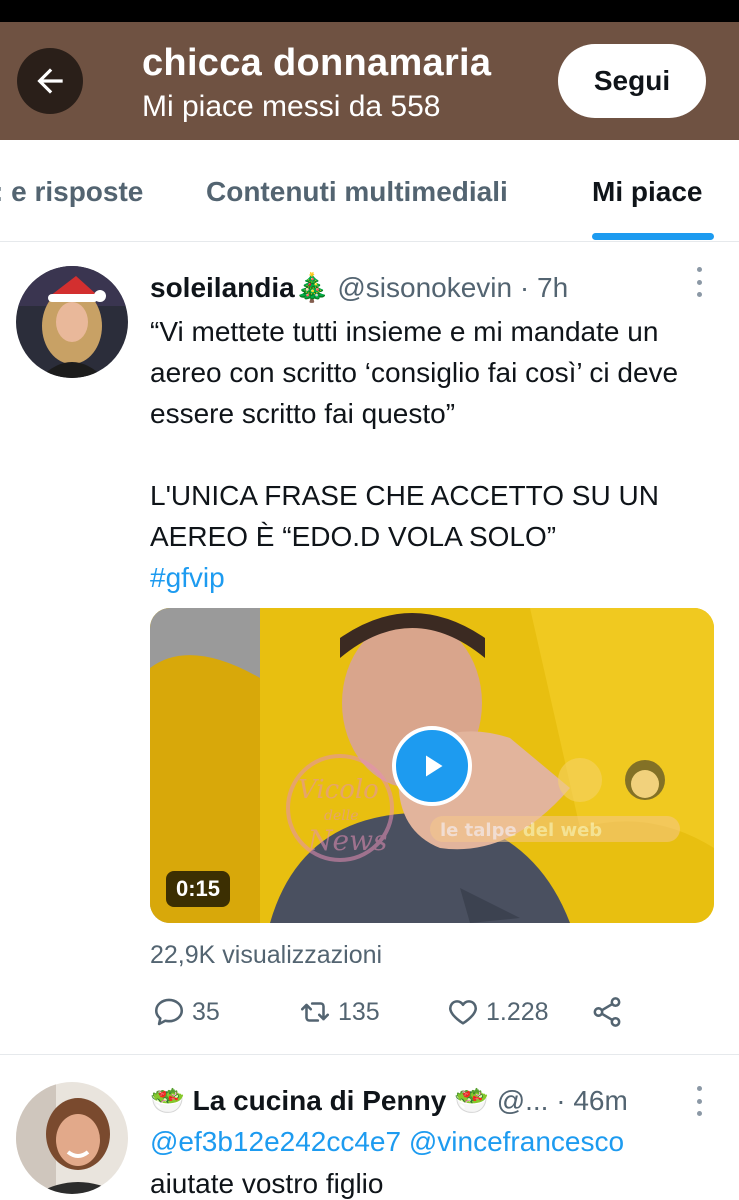  Describe the element at coordinates (315, 1012) in the screenshot. I see `retweet-icon` at that location.